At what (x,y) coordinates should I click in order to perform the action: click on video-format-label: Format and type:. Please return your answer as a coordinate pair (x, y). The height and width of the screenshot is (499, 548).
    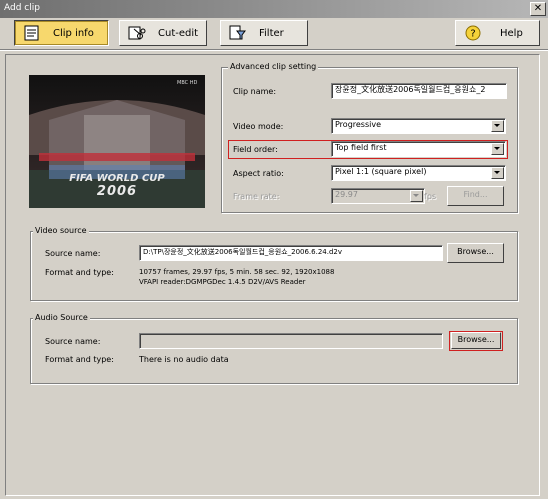
    Looking at the image, I should click on (79, 272).